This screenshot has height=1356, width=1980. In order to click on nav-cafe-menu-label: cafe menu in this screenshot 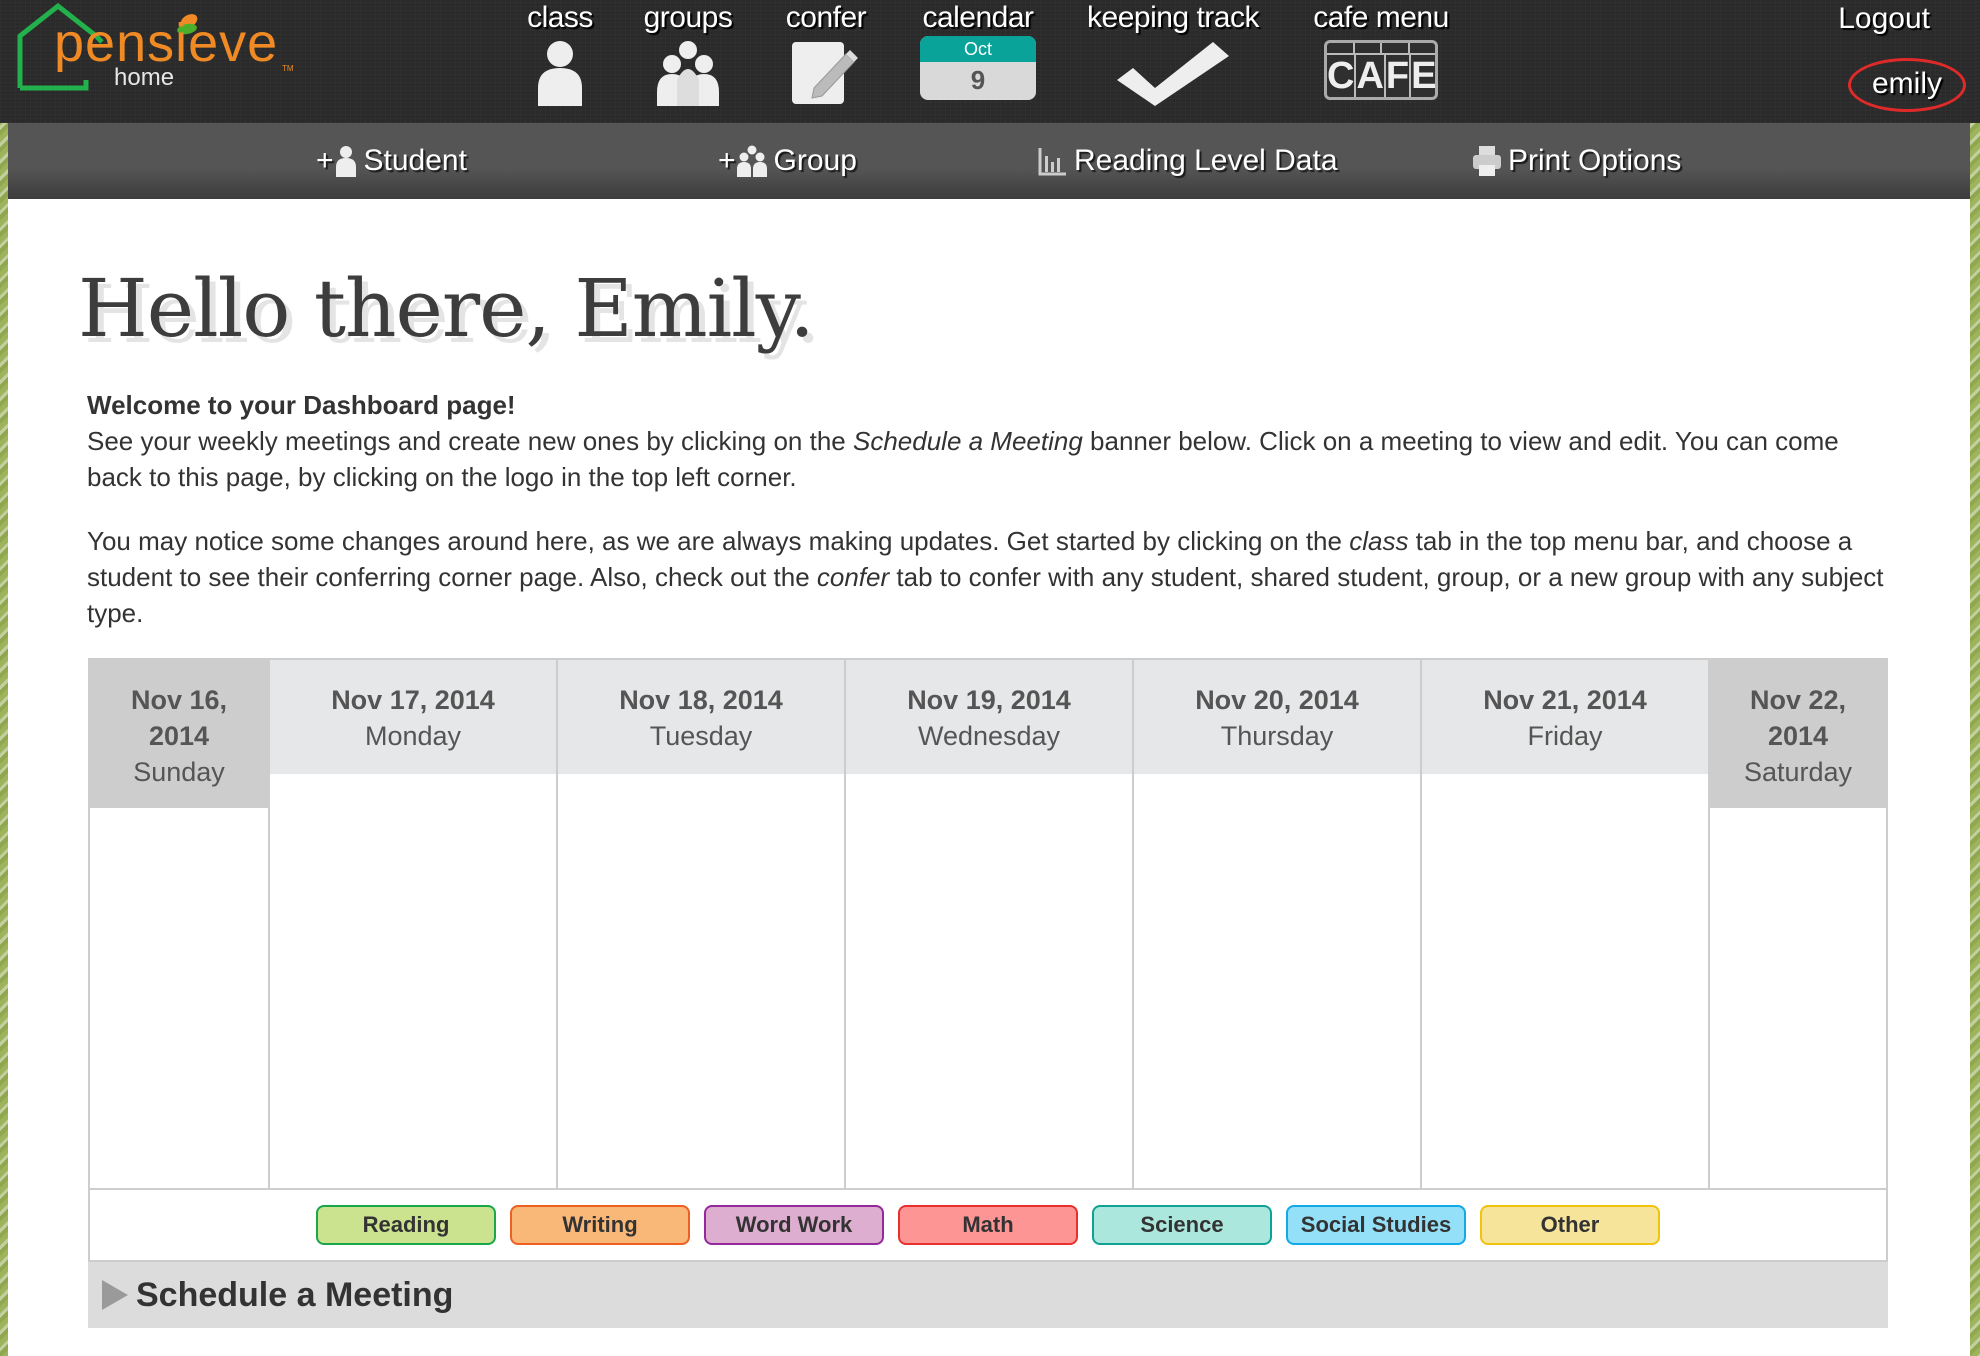, I will do `click(1381, 17)`.